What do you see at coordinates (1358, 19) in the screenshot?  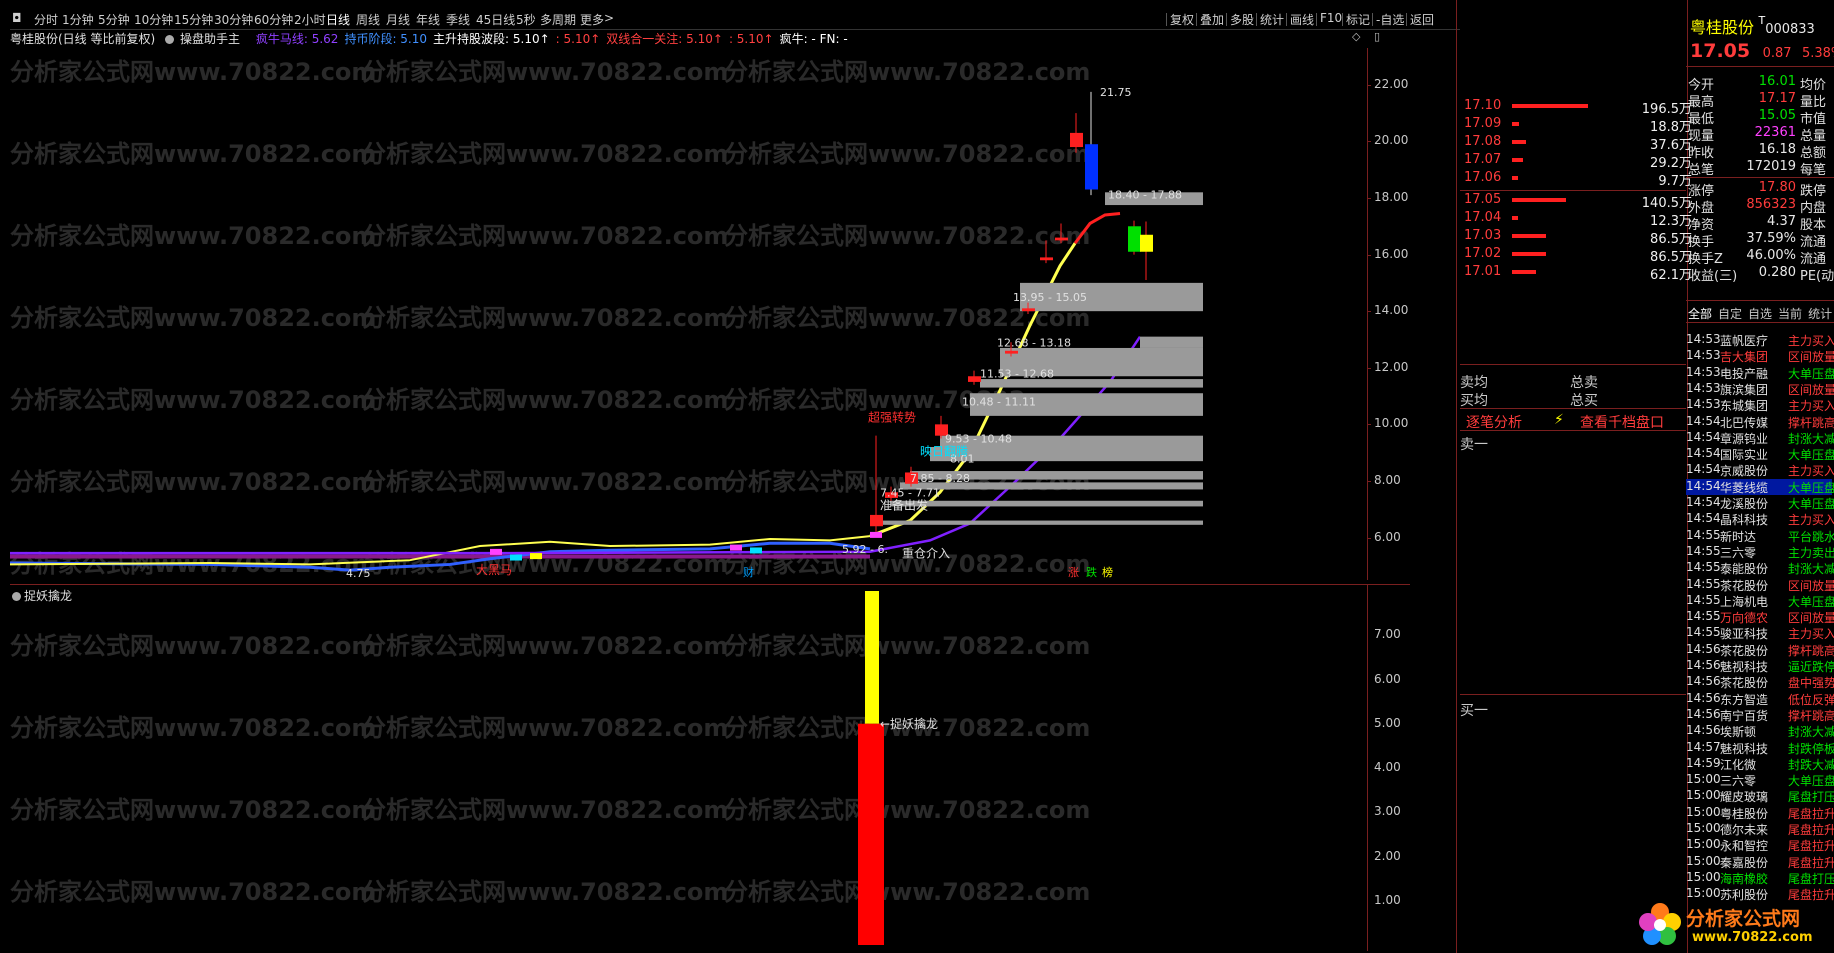 I see `tool-button-6: 标记` at bounding box center [1358, 19].